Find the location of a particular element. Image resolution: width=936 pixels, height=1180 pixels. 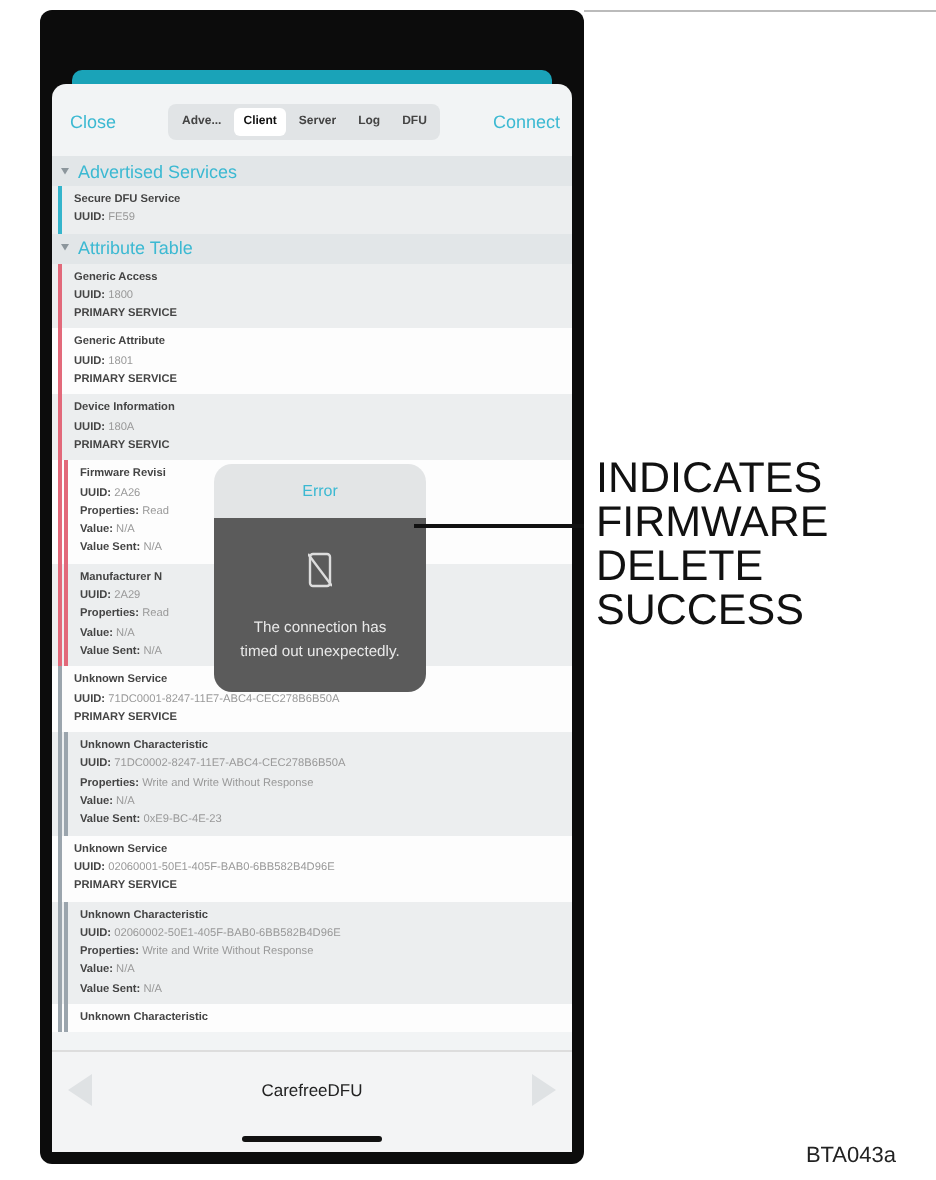

alert-title: Error is located at coordinates (320, 491).